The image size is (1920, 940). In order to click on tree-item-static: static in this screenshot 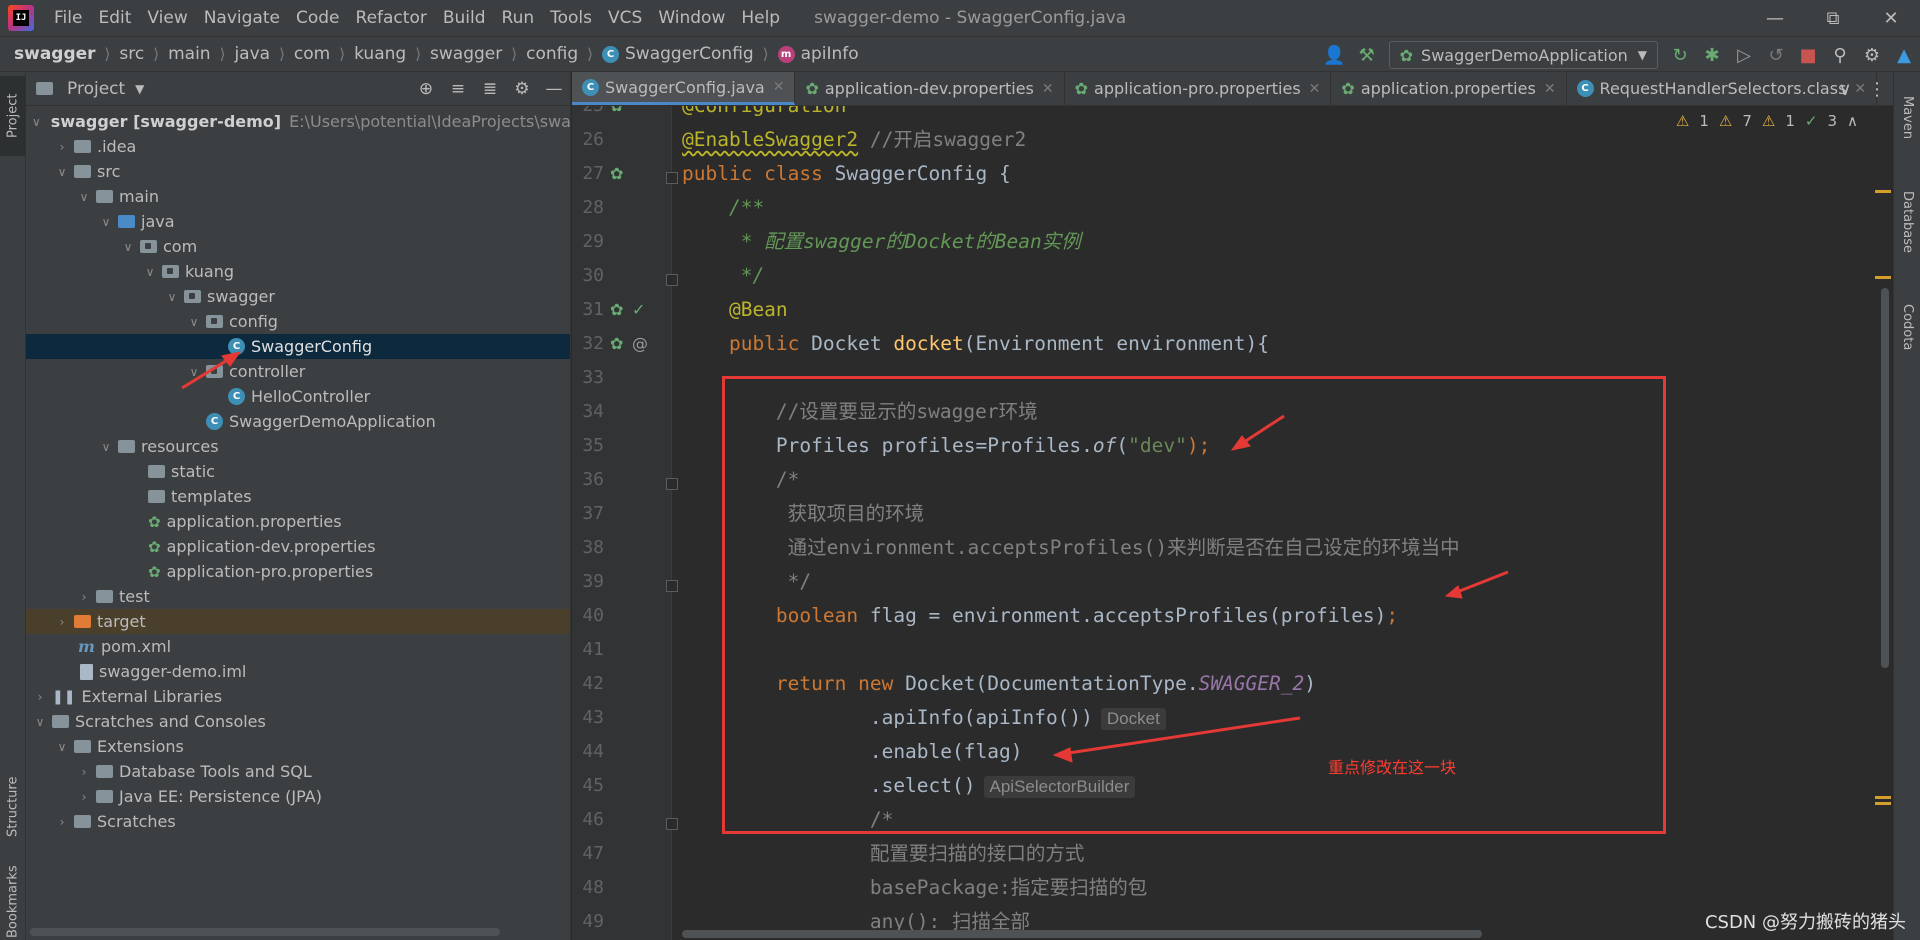, I will do `click(298, 471)`.